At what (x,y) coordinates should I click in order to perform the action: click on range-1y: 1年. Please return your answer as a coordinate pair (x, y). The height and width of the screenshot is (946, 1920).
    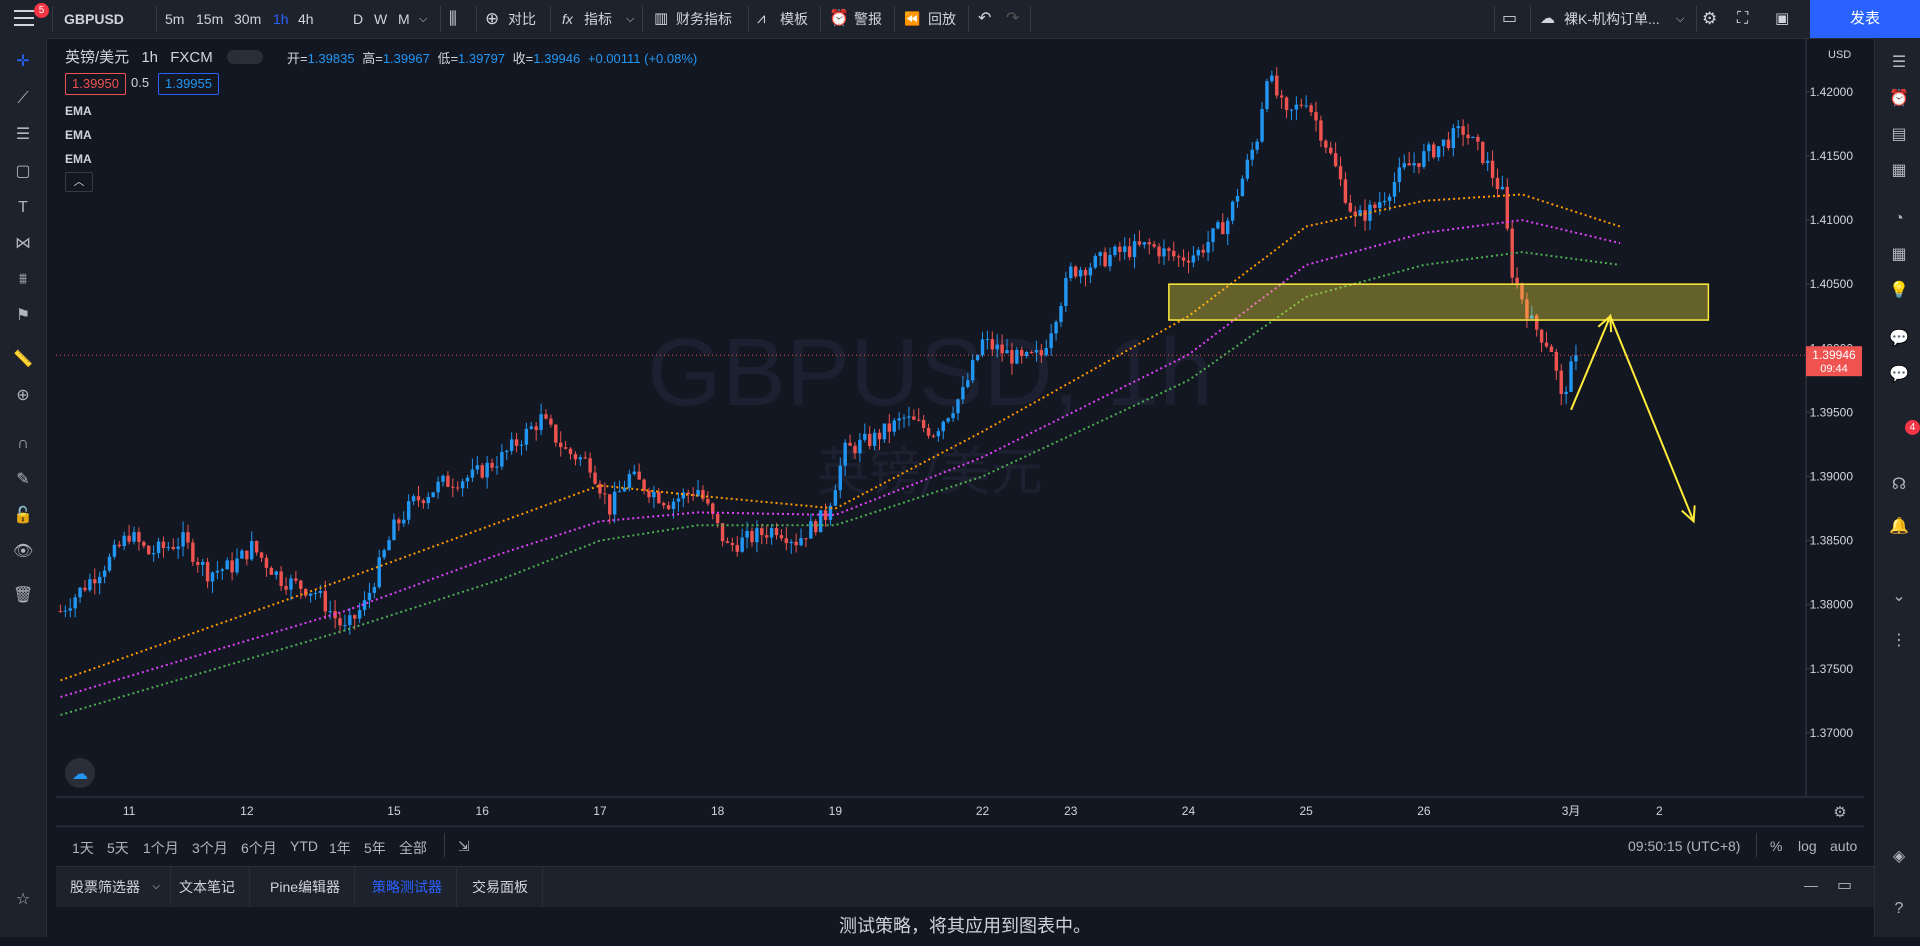
    Looking at the image, I should click on (340, 848).